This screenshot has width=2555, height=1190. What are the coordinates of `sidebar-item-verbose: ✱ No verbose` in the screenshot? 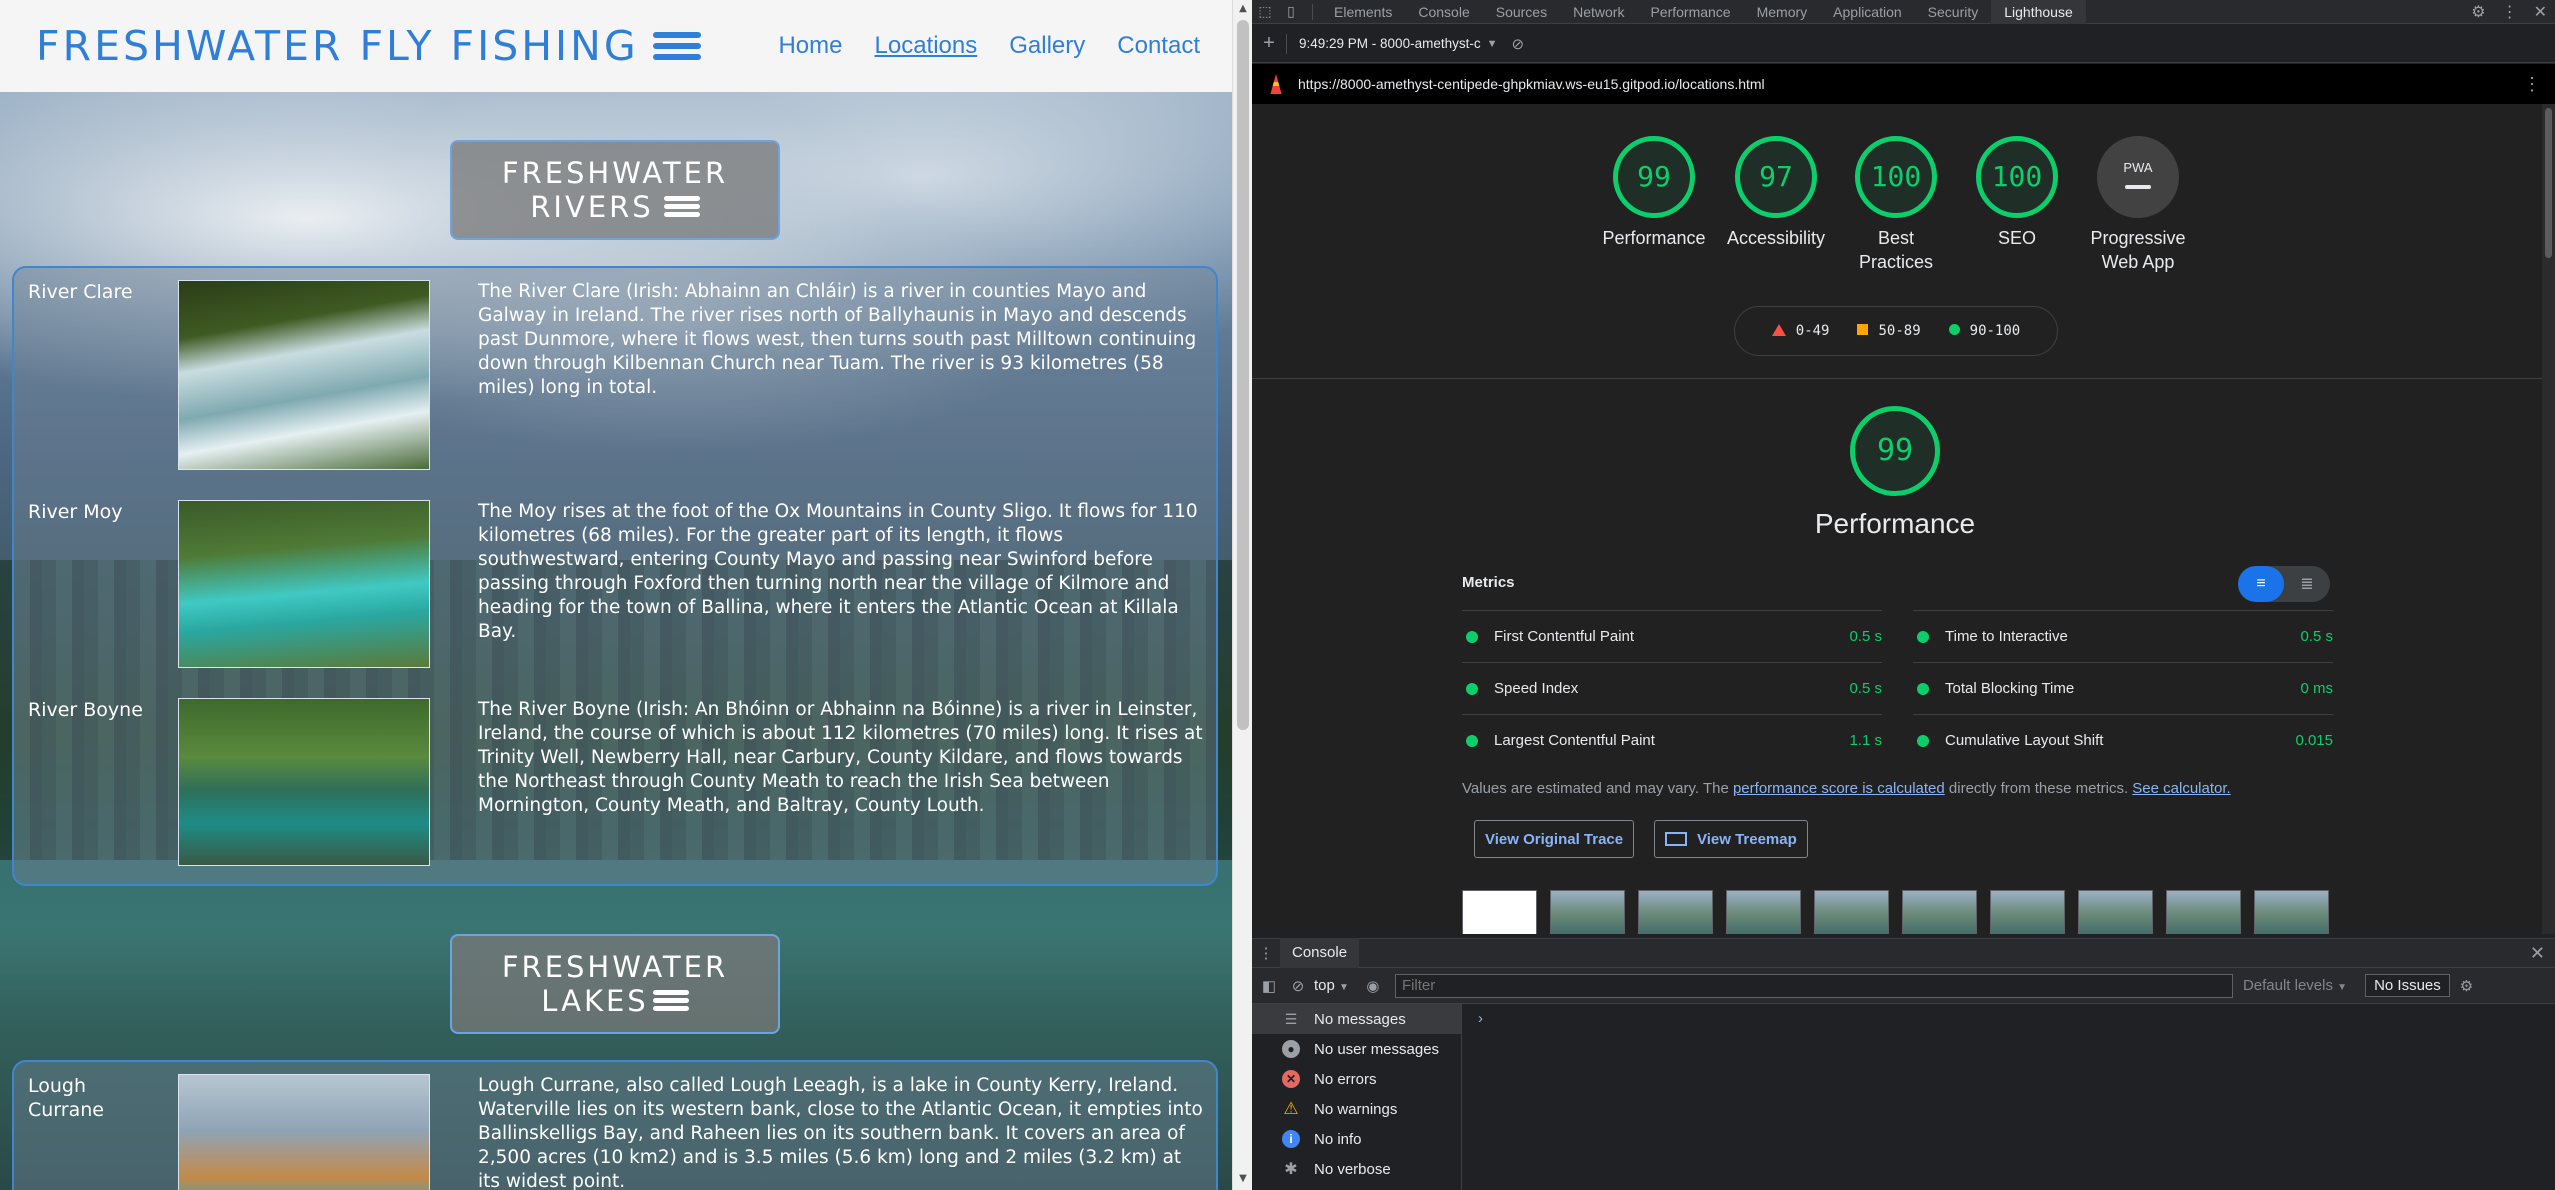 It's located at (1356, 1169).